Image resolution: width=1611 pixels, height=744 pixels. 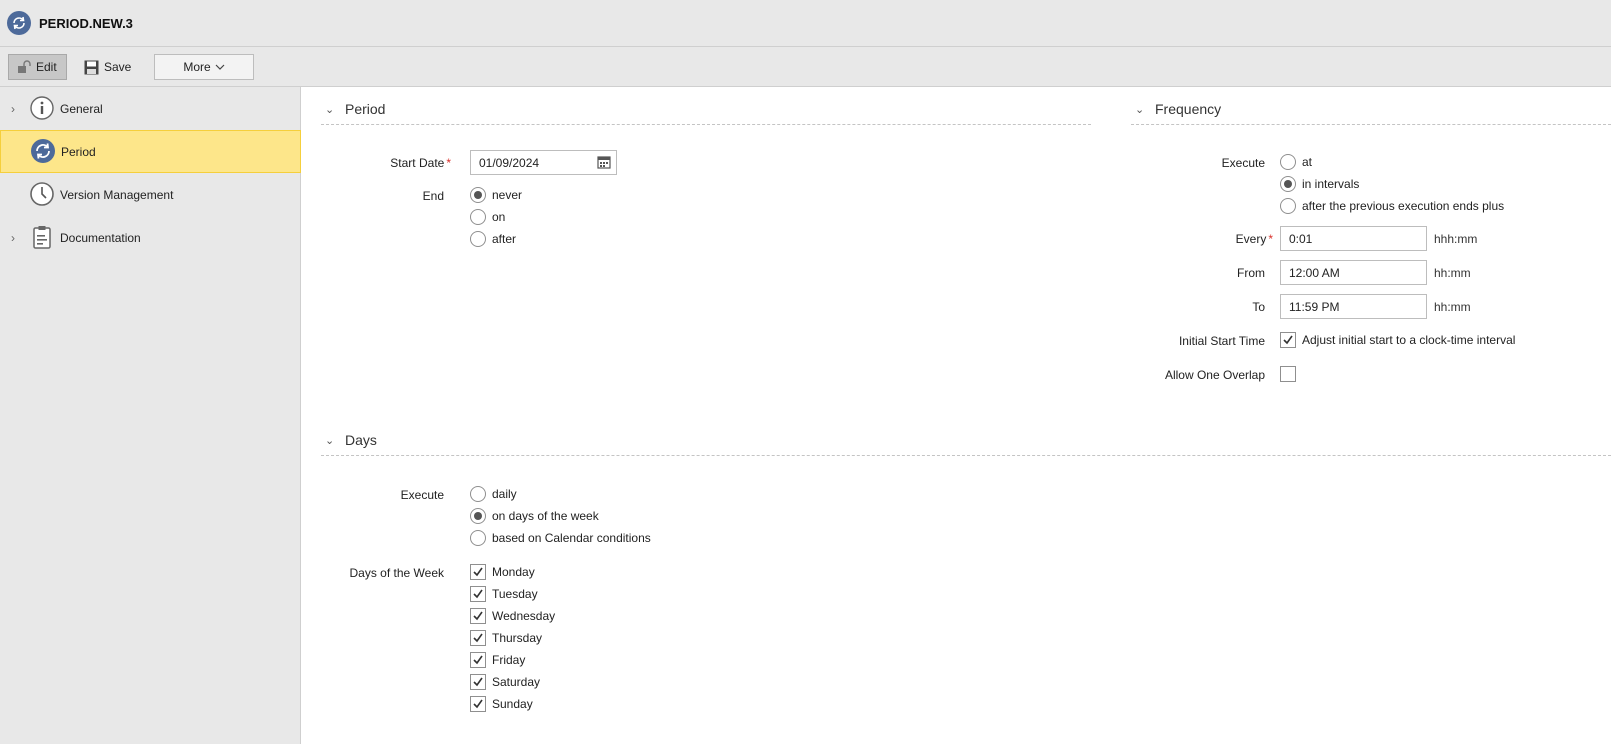 I want to click on edit-label: Edit, so click(x=46, y=67).